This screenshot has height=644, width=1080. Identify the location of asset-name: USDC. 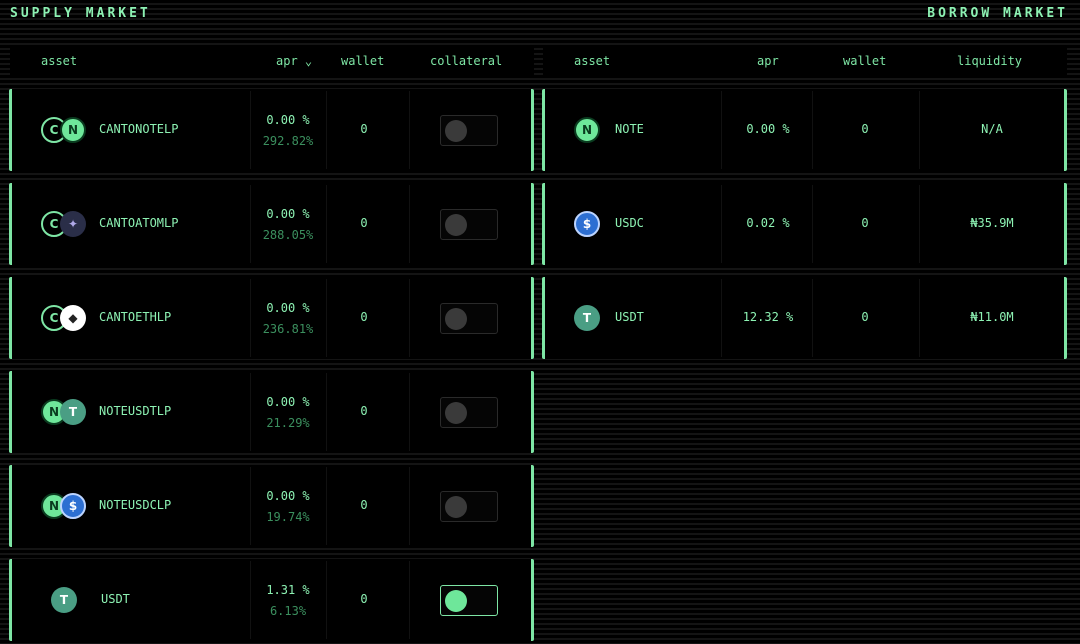
(629, 223).